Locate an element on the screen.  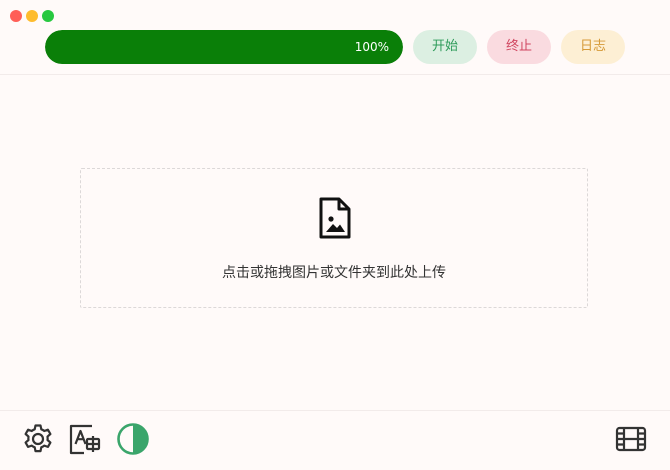
start-button: 开始 is located at coordinates (445, 47).